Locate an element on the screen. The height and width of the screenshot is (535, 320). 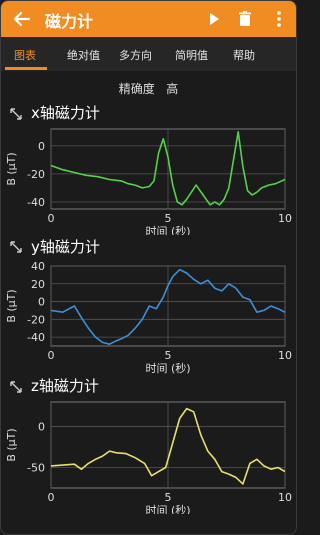
precision-row: 精确度 高 is located at coordinates (148, 88).